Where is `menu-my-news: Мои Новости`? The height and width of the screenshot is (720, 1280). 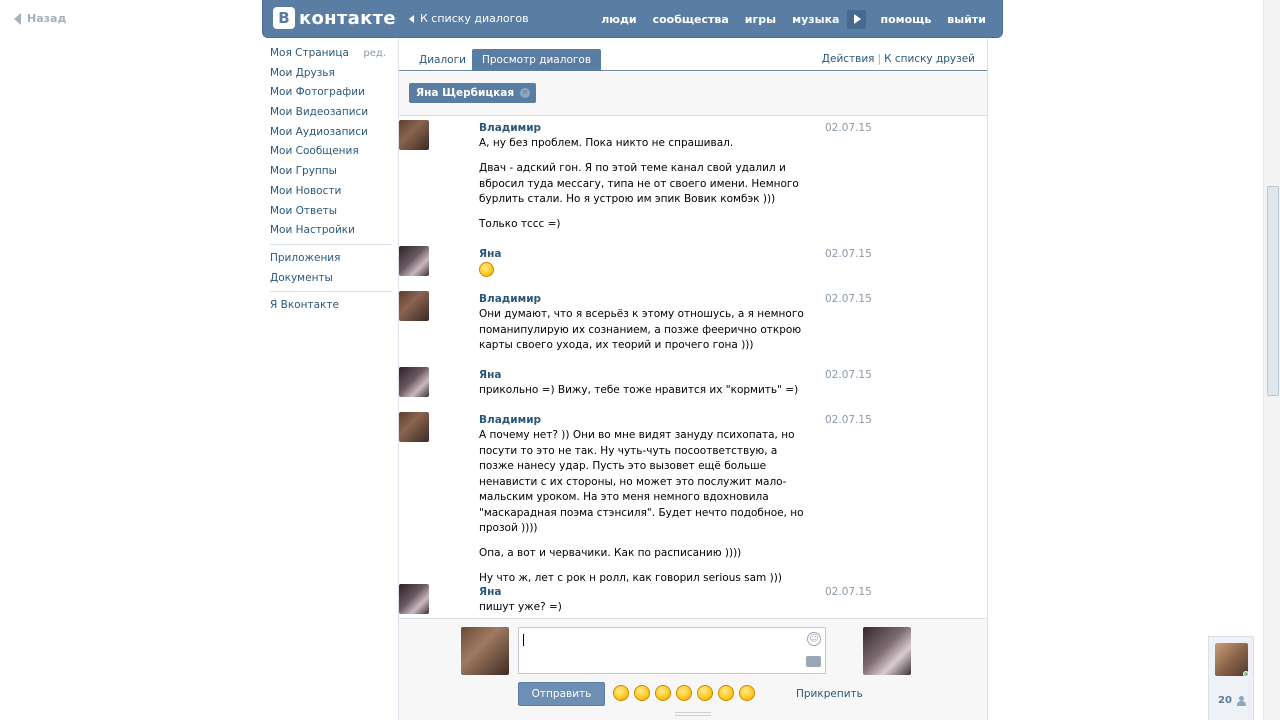 menu-my-news: Мои Новости is located at coordinates (330, 192).